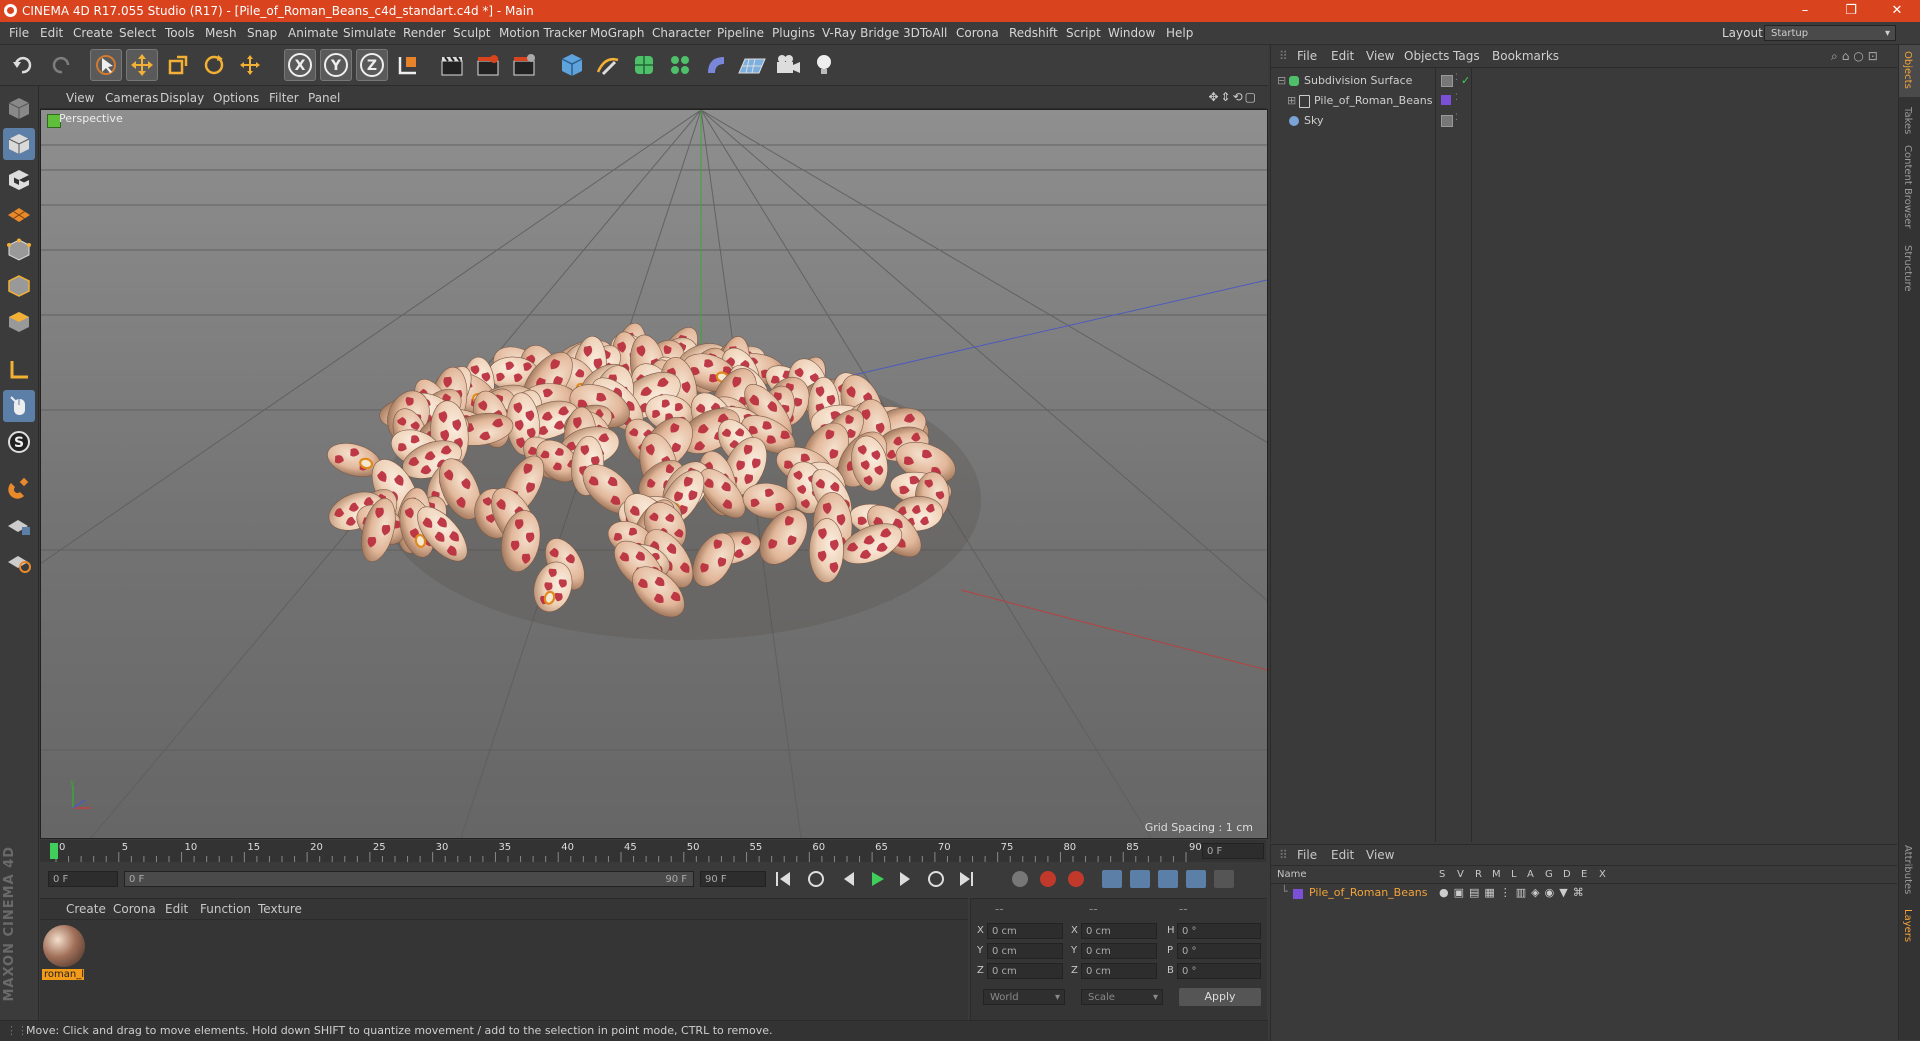  I want to click on layer-row: └ Pile_of_Roman_Beans ●▣▤▦⋮▥◈◉▼⌘, so click(1584, 894).